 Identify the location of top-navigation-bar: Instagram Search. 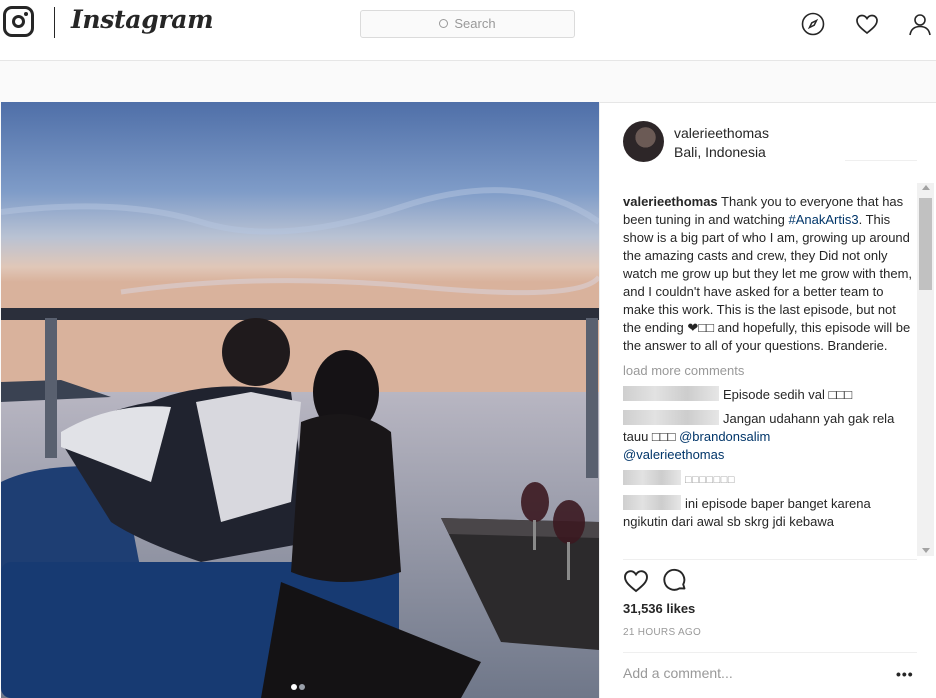
(468, 30).